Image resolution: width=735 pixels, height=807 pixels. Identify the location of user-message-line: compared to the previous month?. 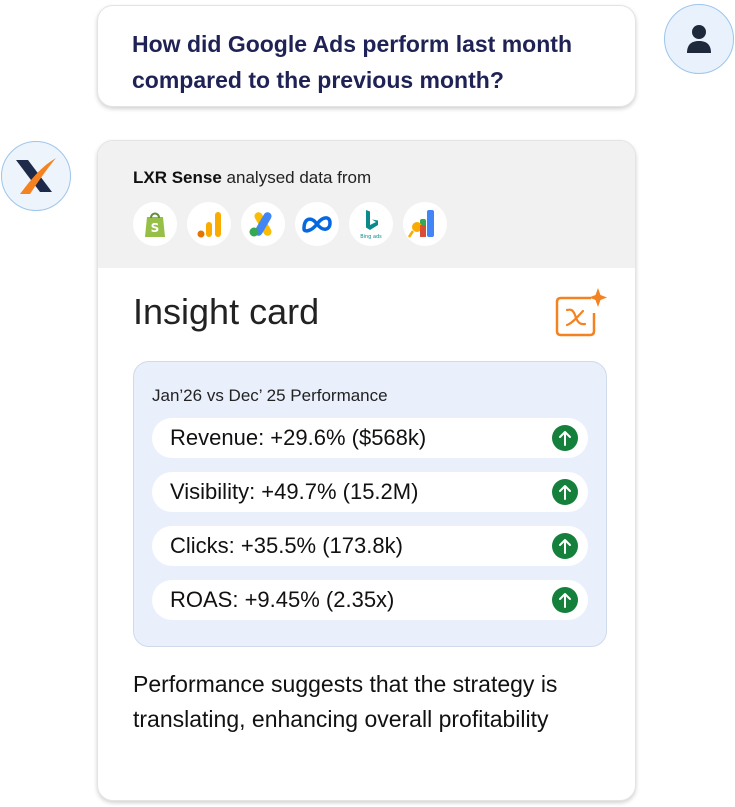
(318, 80).